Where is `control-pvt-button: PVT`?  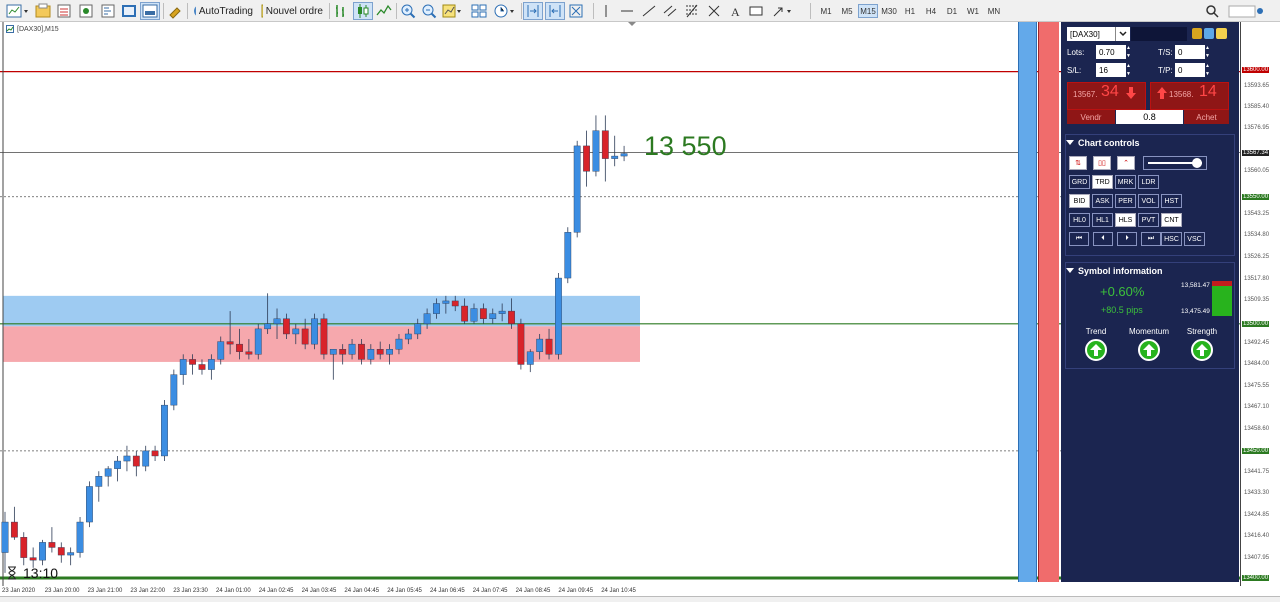
control-pvt-button: PVT is located at coordinates (1148, 220).